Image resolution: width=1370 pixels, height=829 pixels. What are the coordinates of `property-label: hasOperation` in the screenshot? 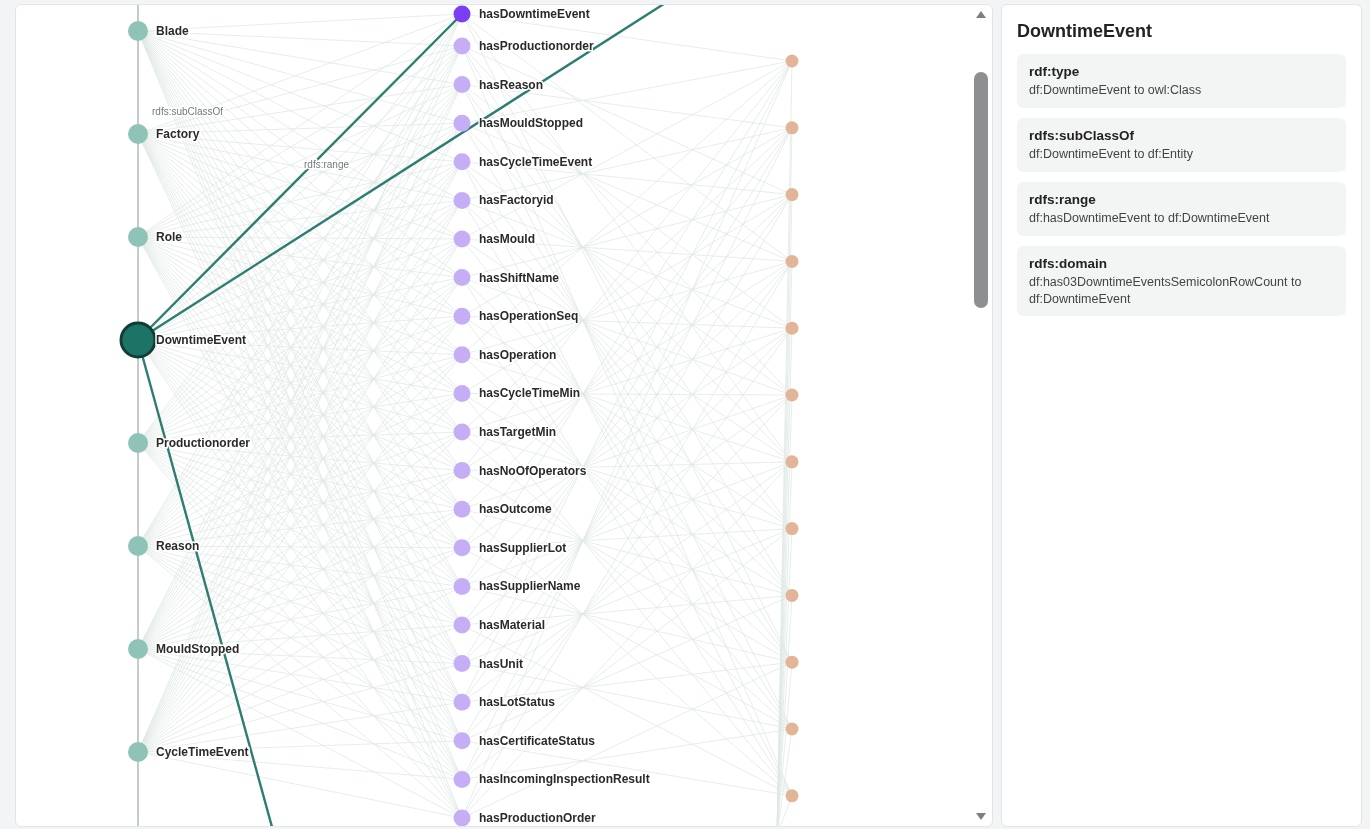 It's located at (518, 354).